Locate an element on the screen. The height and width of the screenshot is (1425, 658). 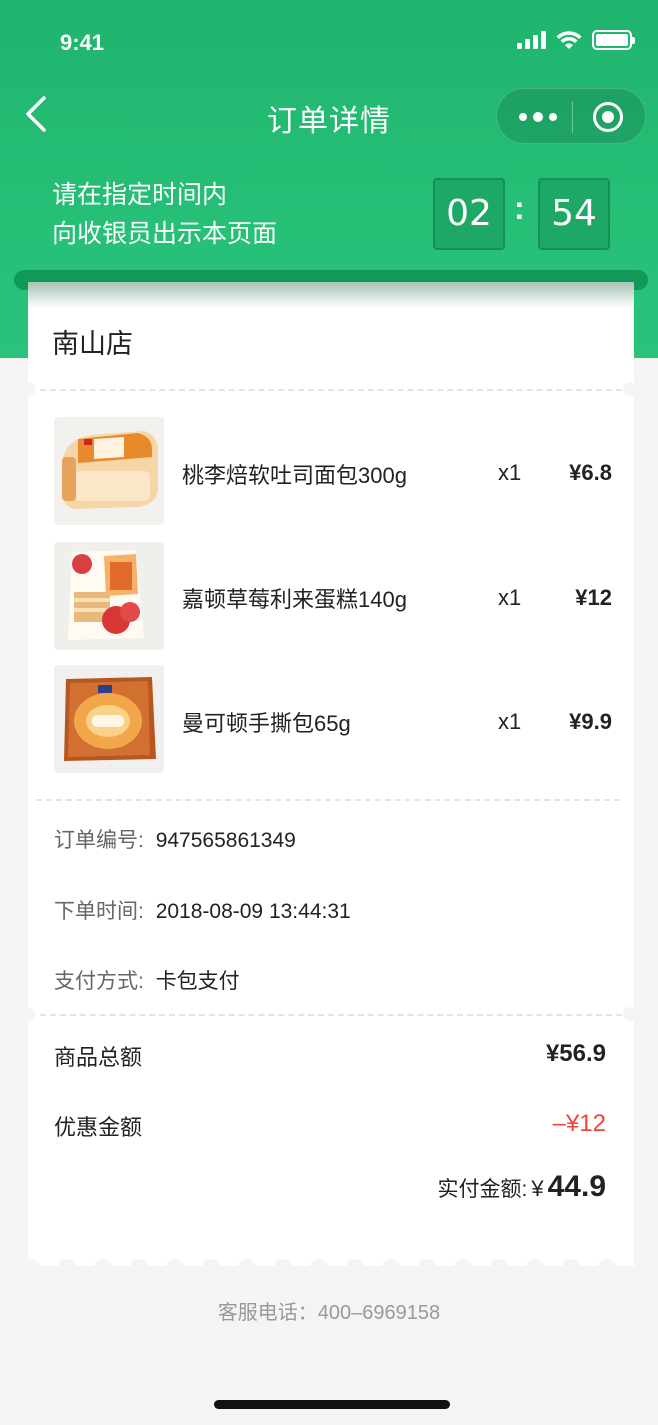
display-tip: 请在指定时间内 向收银员出示本页面 is located at coordinates (164, 215).